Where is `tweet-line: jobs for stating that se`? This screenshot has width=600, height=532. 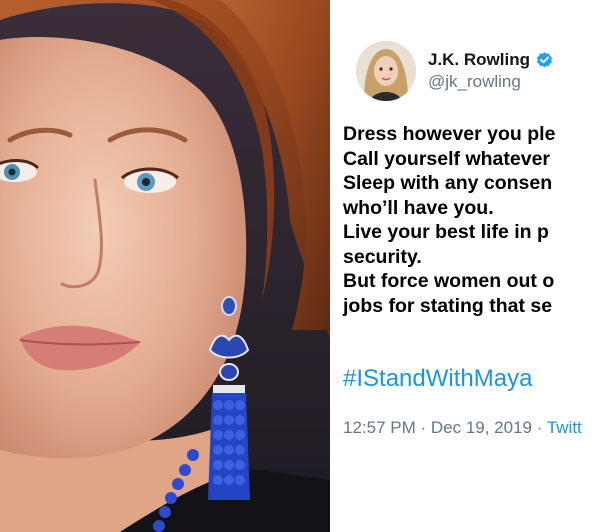
tweet-line: jobs for stating that se is located at coordinates (448, 305).